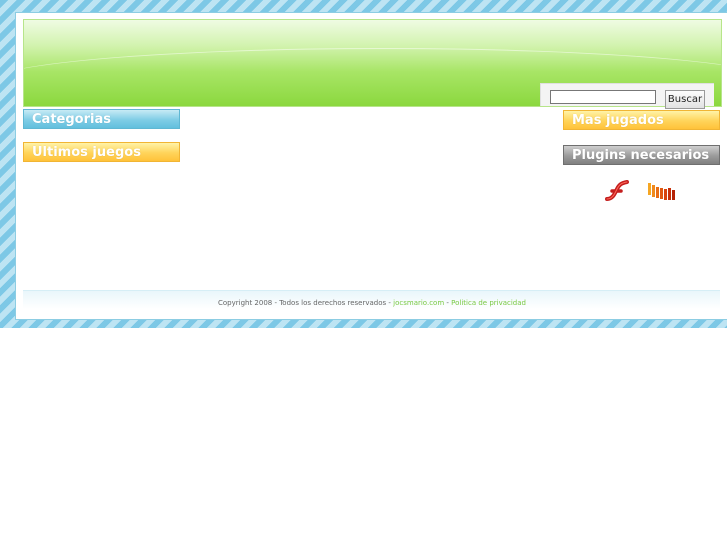 The image size is (727, 545). What do you see at coordinates (617, 191) in the screenshot?
I see `flash-player-icon` at bounding box center [617, 191].